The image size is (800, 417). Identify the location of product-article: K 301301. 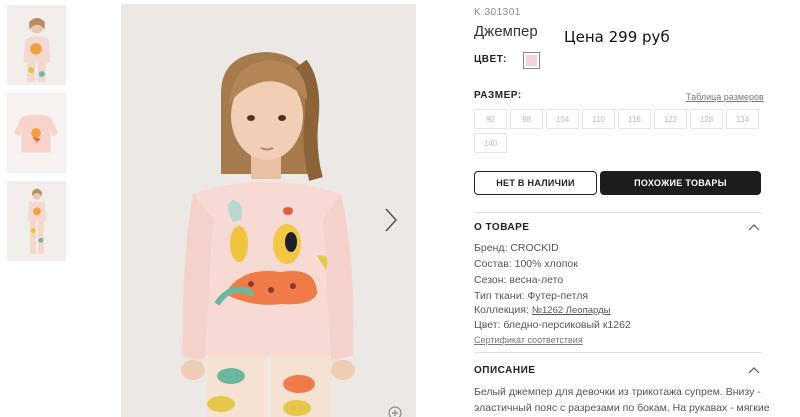
(497, 12).